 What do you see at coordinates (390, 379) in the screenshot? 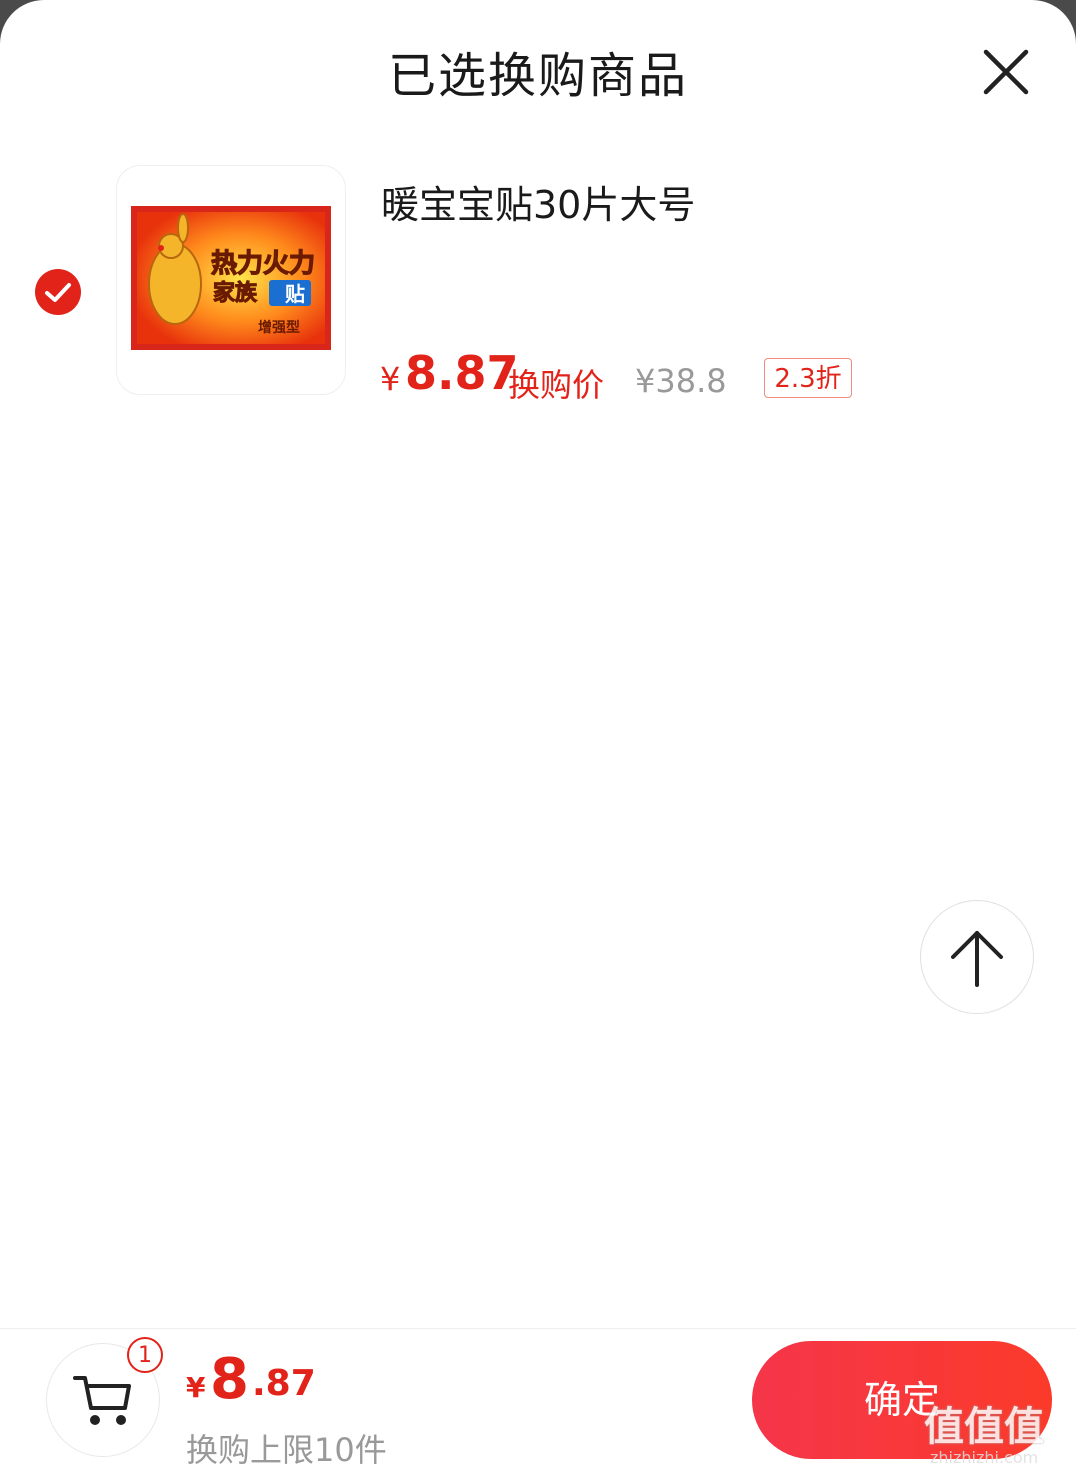
I see `price-currency: ¥` at bounding box center [390, 379].